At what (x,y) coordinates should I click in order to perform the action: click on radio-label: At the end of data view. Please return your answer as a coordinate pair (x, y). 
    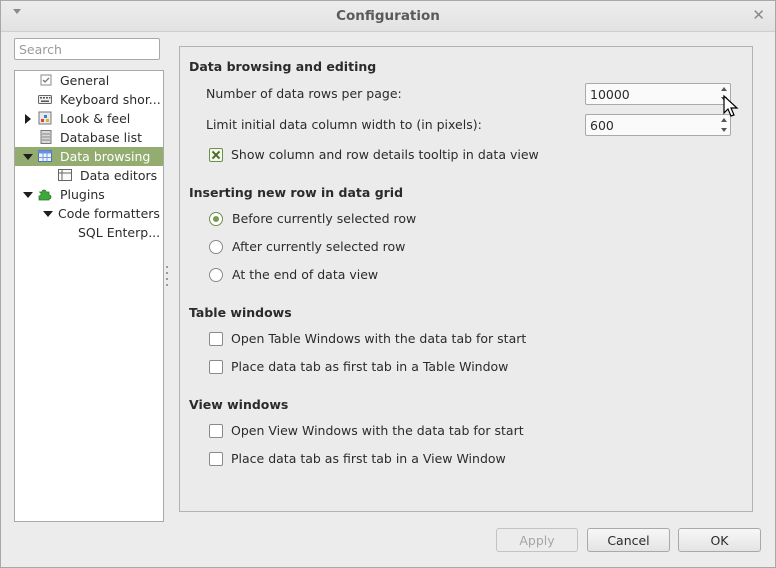
    Looking at the image, I should click on (305, 274).